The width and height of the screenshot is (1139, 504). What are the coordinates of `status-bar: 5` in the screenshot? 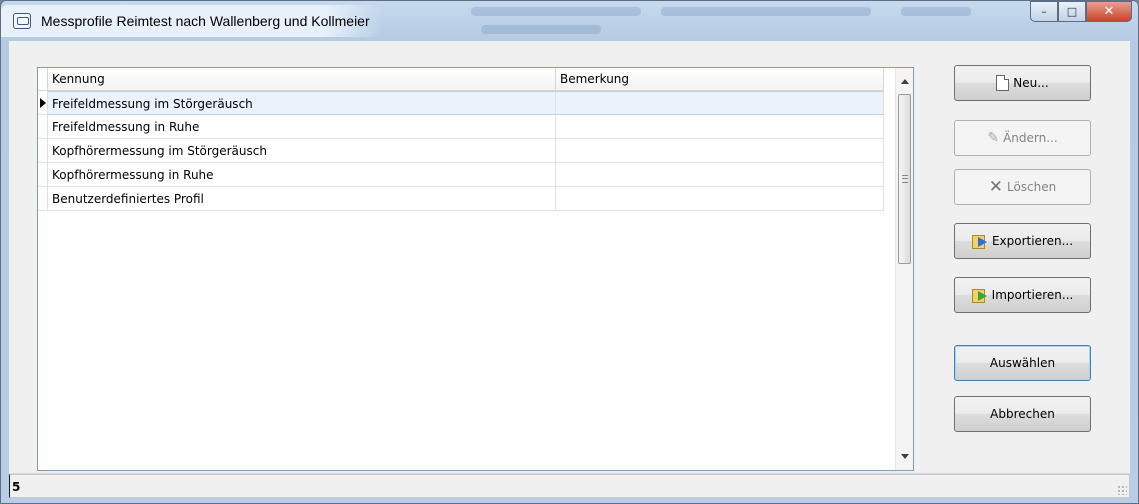 It's located at (569, 485).